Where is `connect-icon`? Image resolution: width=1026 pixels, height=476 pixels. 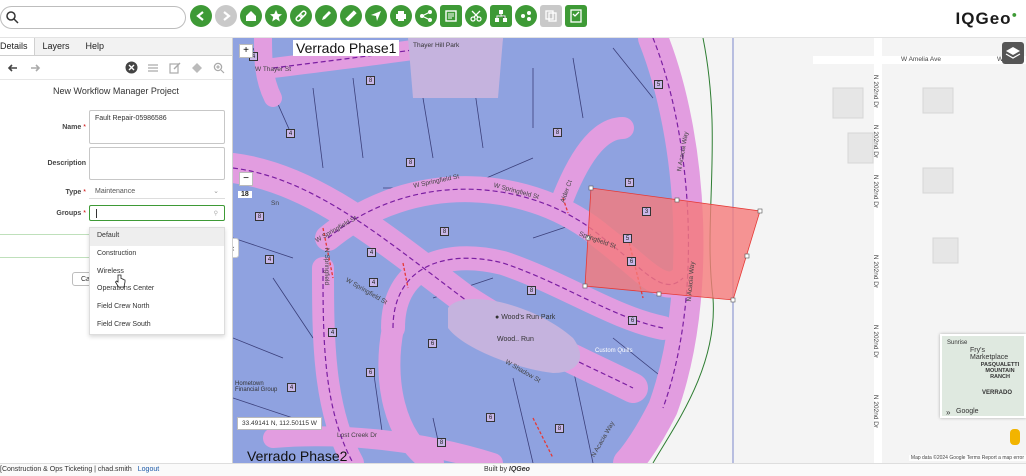 connect-icon is located at coordinates (526, 16).